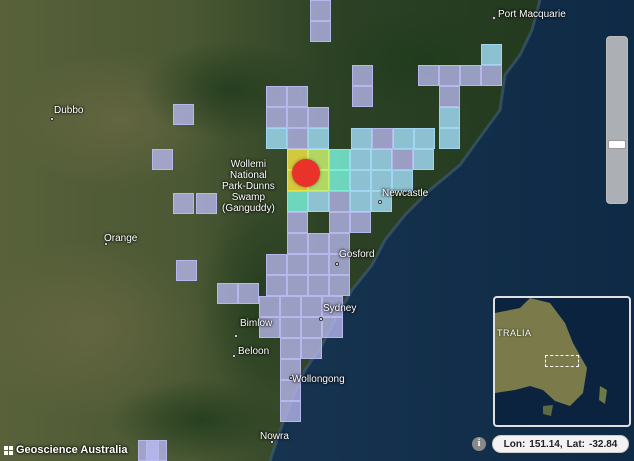 This screenshot has width=634, height=461. What do you see at coordinates (337, 264) in the screenshot?
I see `place-dot-gosford` at bounding box center [337, 264].